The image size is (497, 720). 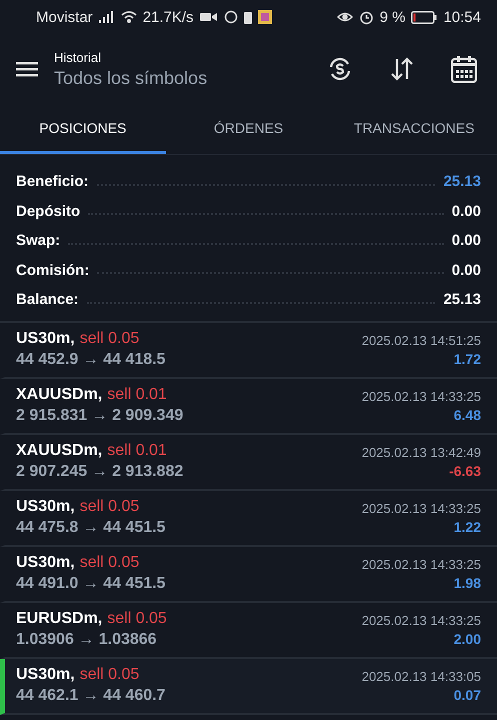 I want to click on trade-profit: -6.63, so click(x=465, y=470).